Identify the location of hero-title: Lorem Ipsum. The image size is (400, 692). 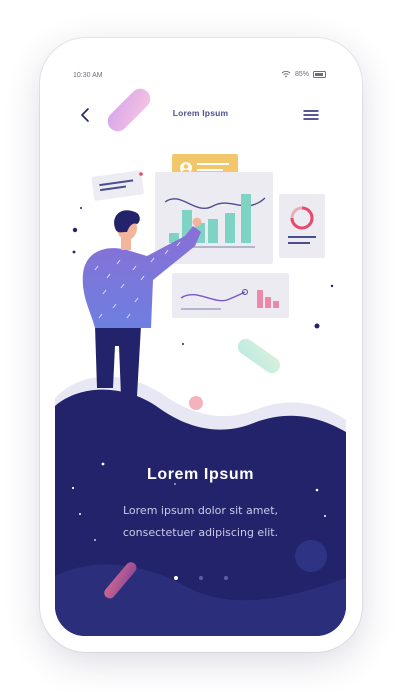
(200, 474).